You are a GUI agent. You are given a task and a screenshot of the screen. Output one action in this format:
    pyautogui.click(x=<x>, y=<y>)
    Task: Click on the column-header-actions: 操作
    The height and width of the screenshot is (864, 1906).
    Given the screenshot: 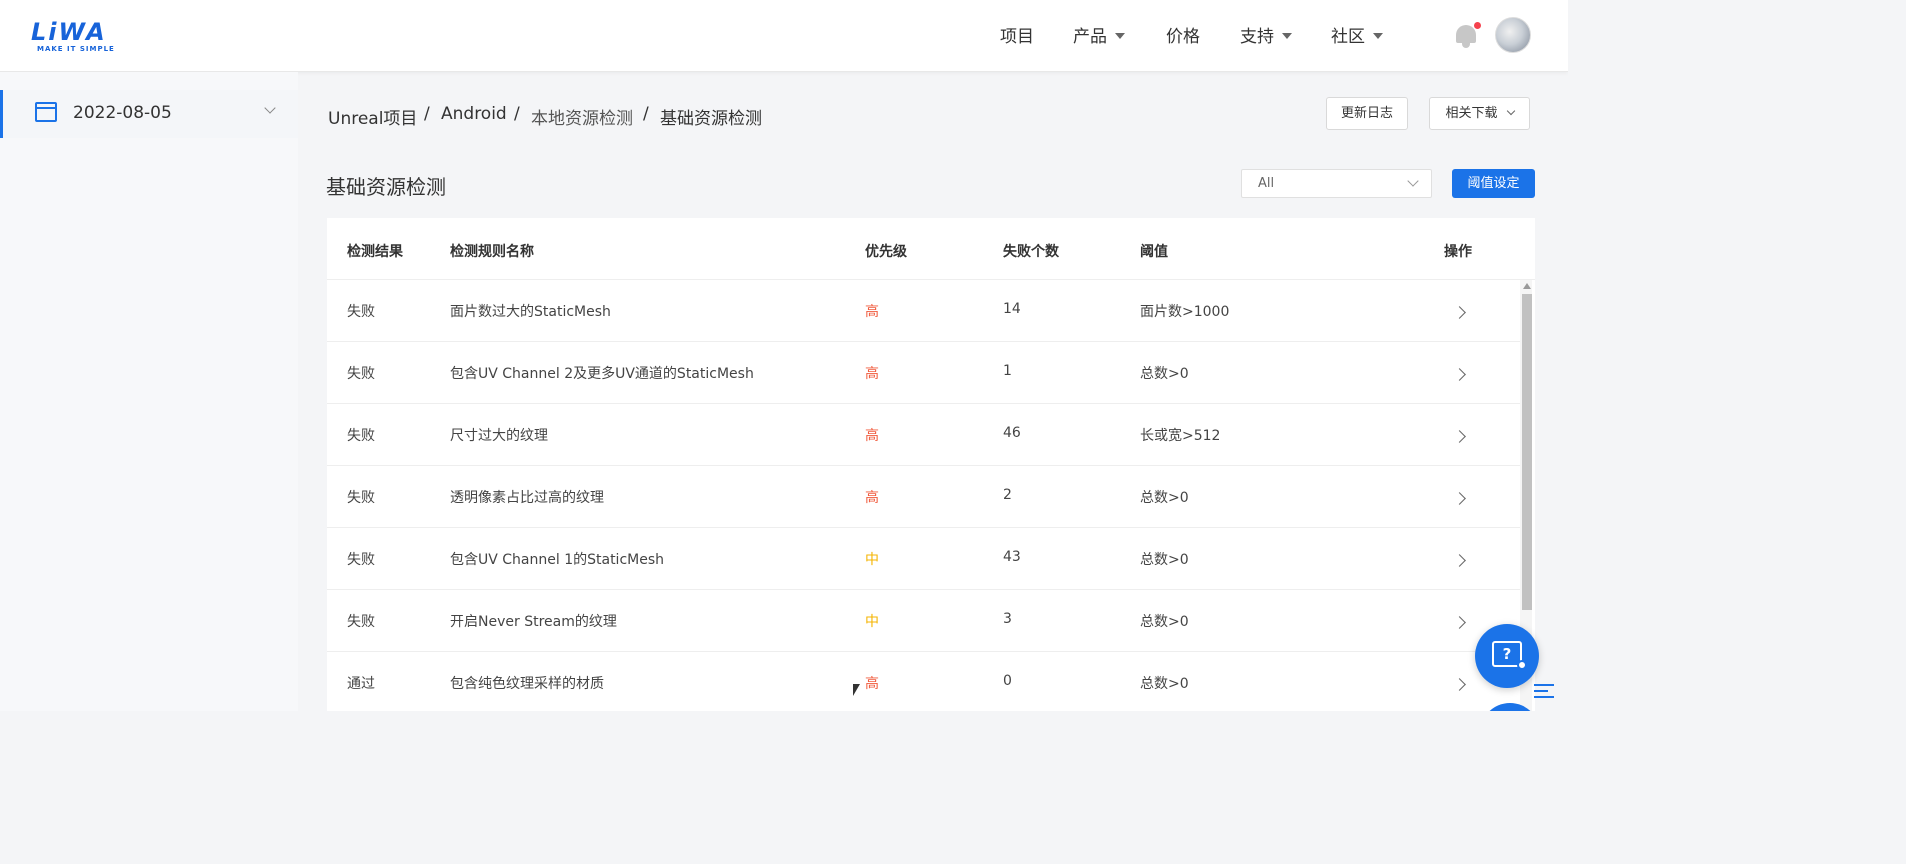 What is the action you would take?
    pyautogui.click(x=1458, y=252)
    